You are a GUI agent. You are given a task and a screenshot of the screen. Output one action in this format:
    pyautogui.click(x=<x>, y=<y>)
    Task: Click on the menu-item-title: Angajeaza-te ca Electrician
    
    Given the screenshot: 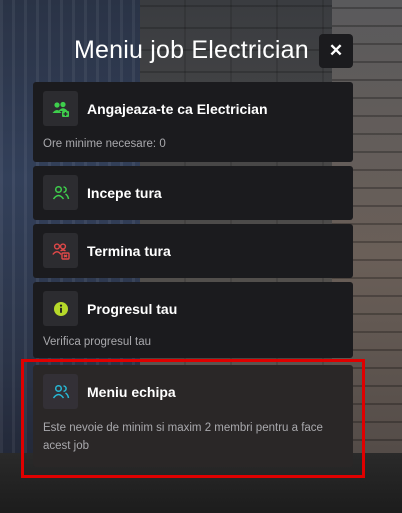 What is the action you would take?
    pyautogui.click(x=177, y=108)
    